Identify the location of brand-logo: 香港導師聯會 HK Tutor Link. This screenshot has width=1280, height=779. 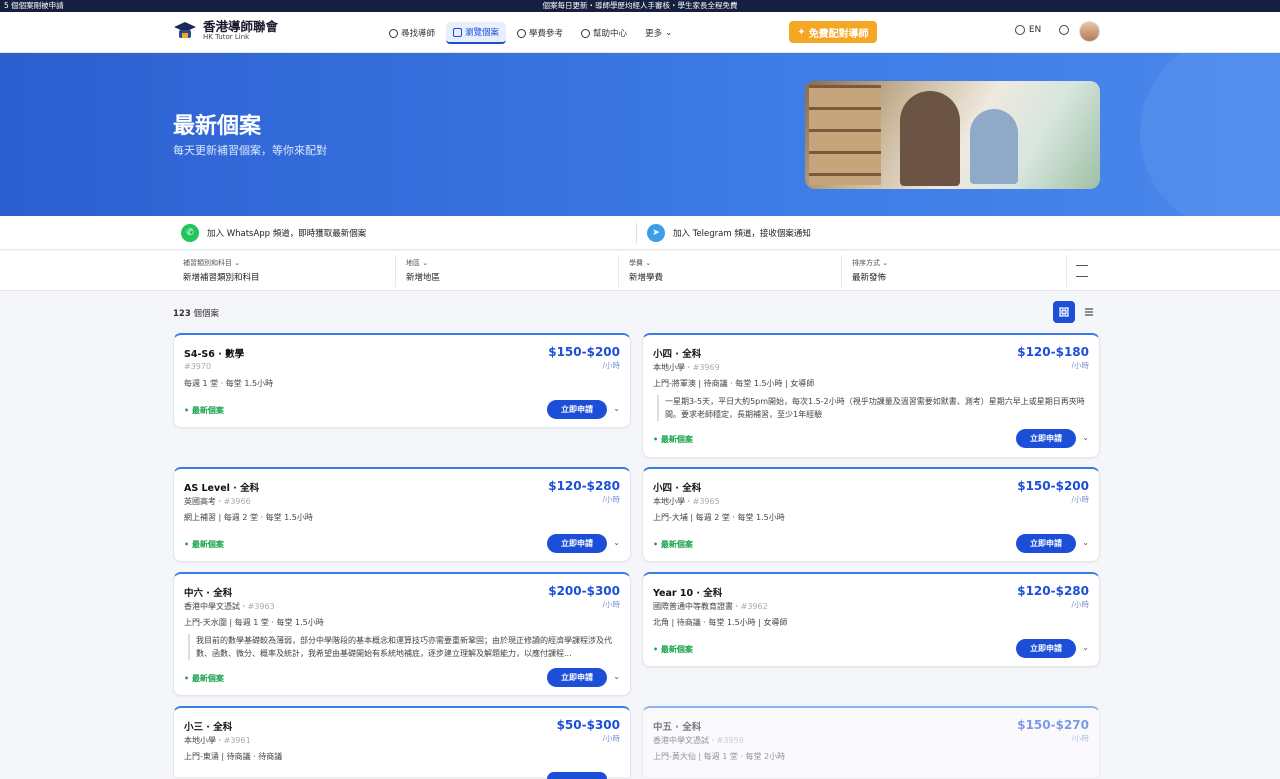
(225, 31).